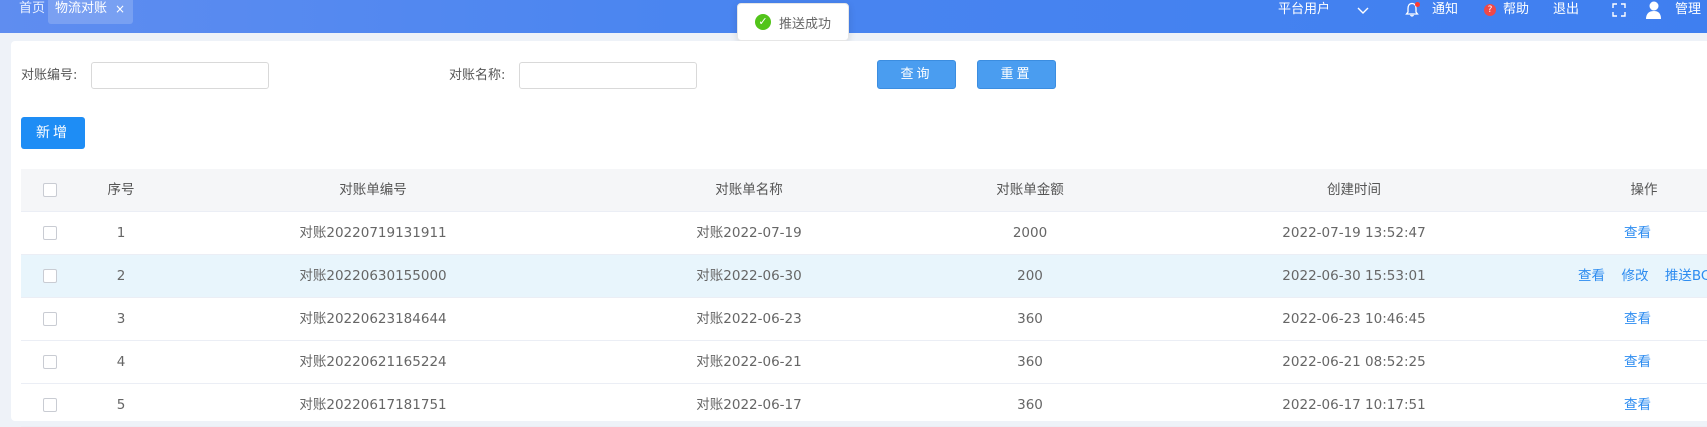 This screenshot has height=427, width=1707. Describe the element at coordinates (1030, 276) in the screenshot. I see `cell-amount: 200` at that location.